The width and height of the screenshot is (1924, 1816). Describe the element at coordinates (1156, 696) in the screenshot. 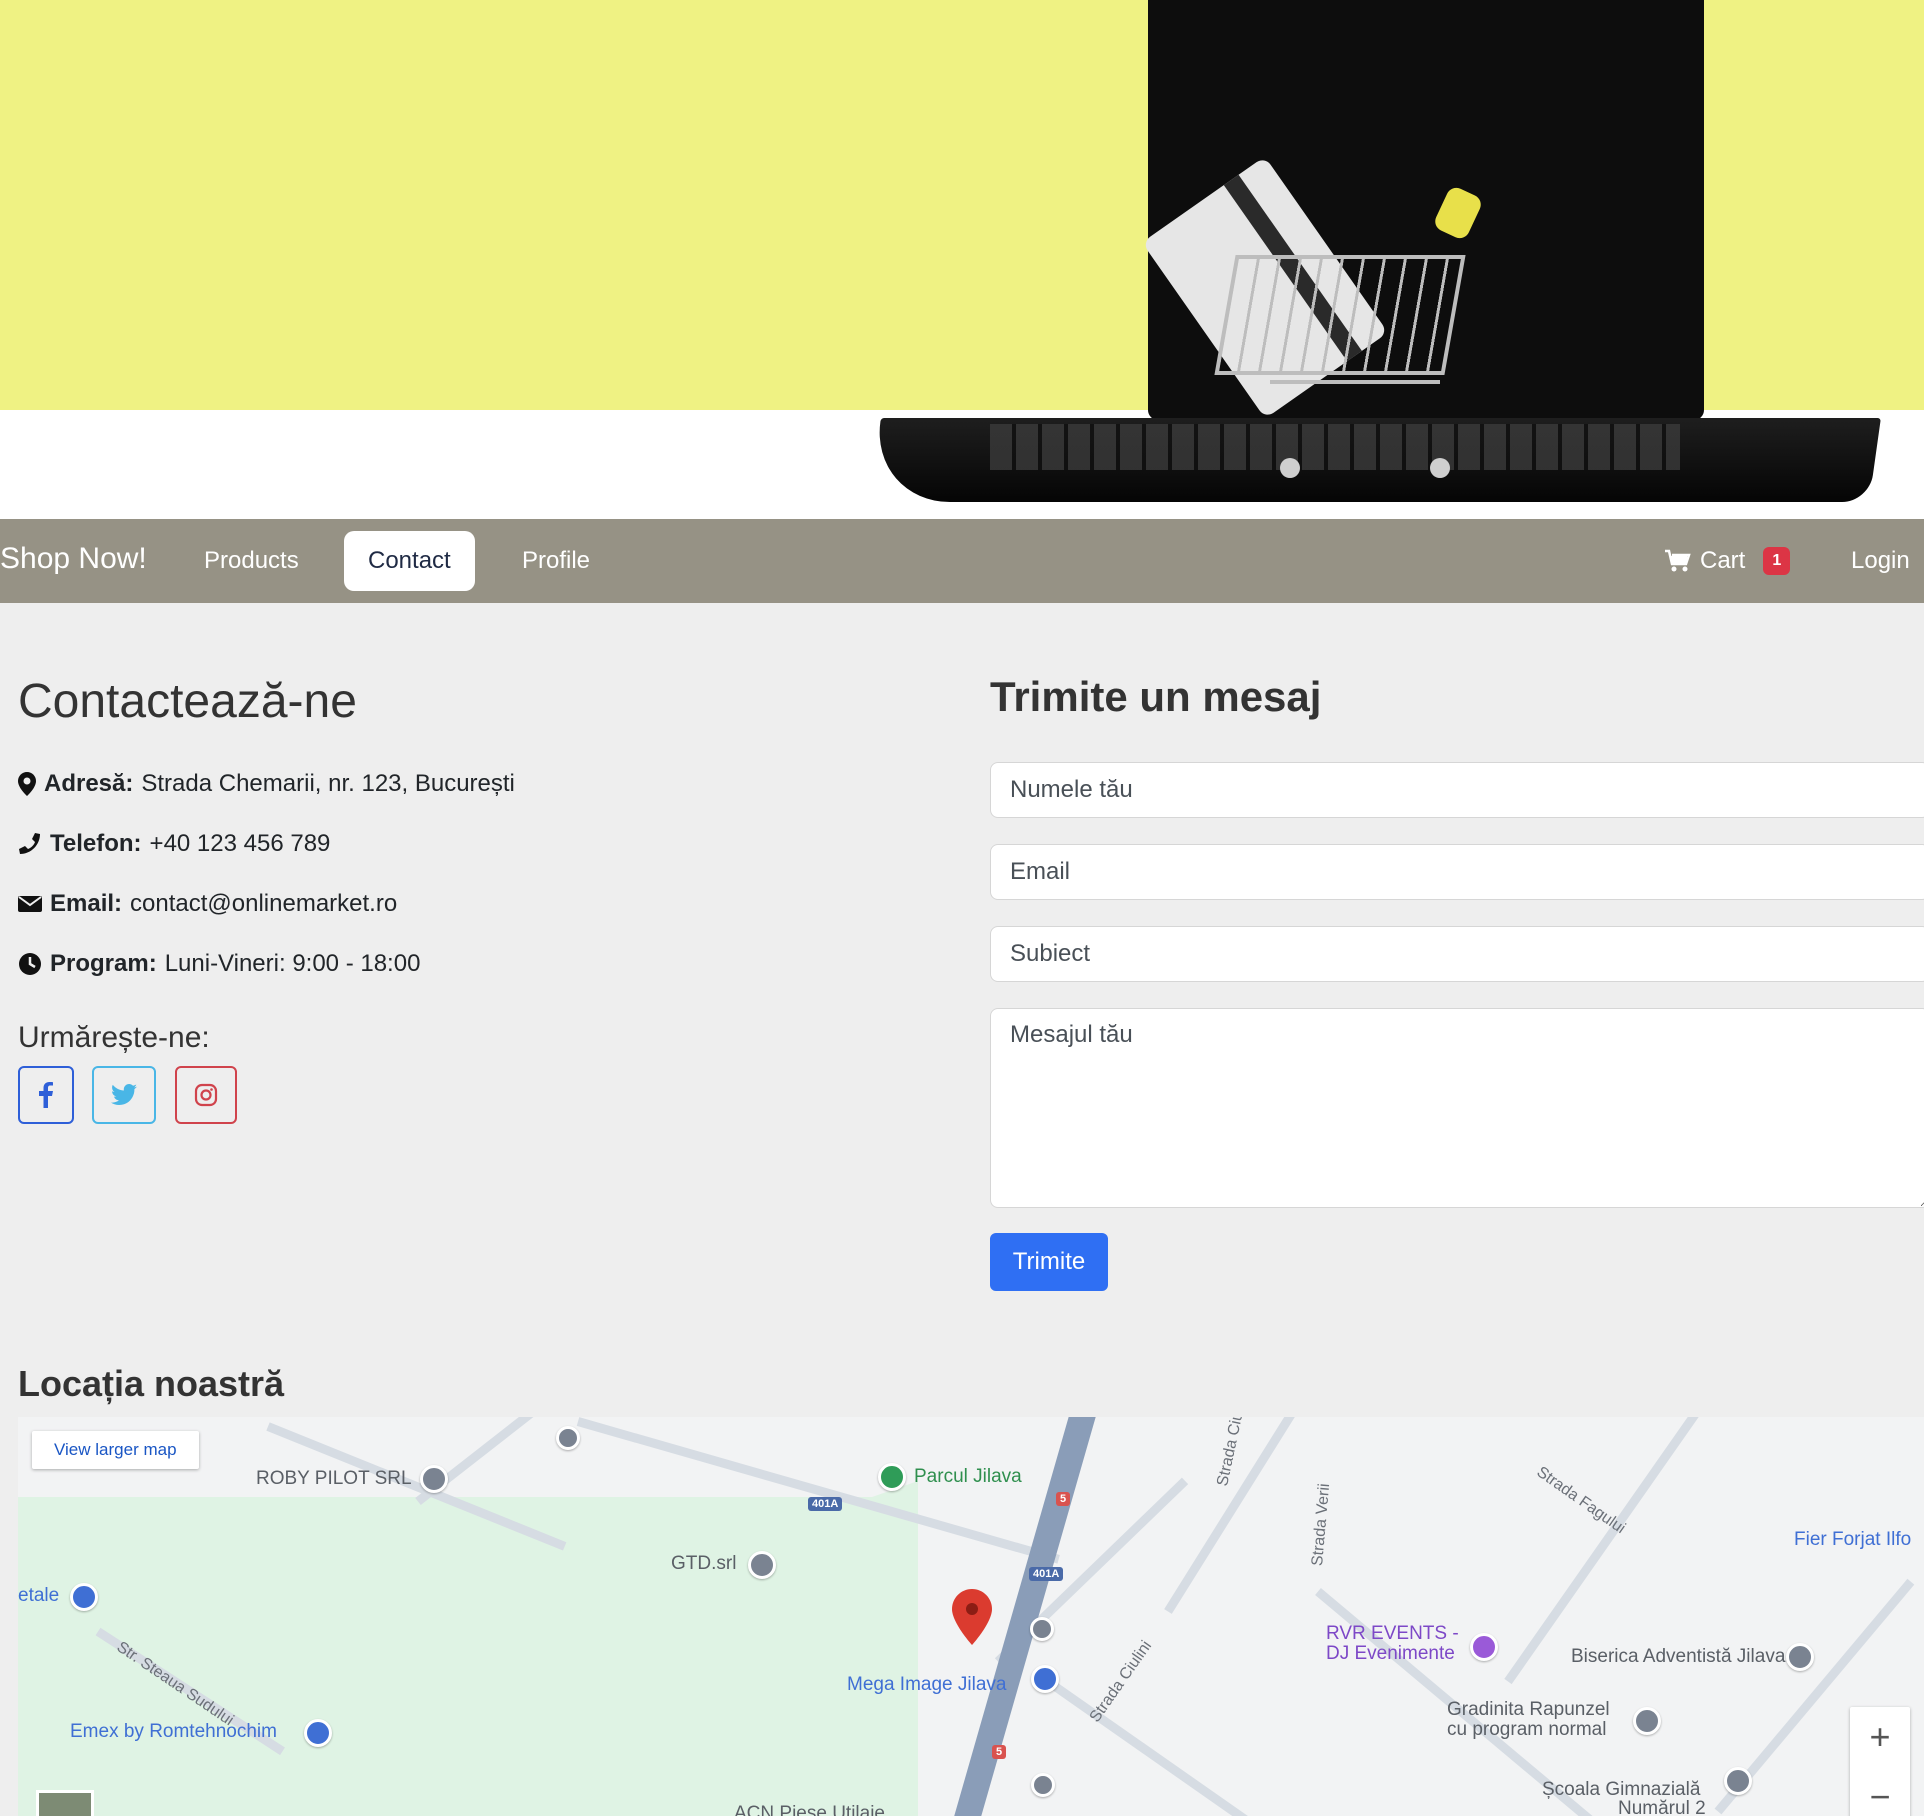

I see `form-title: Trimite un mesaj` at that location.